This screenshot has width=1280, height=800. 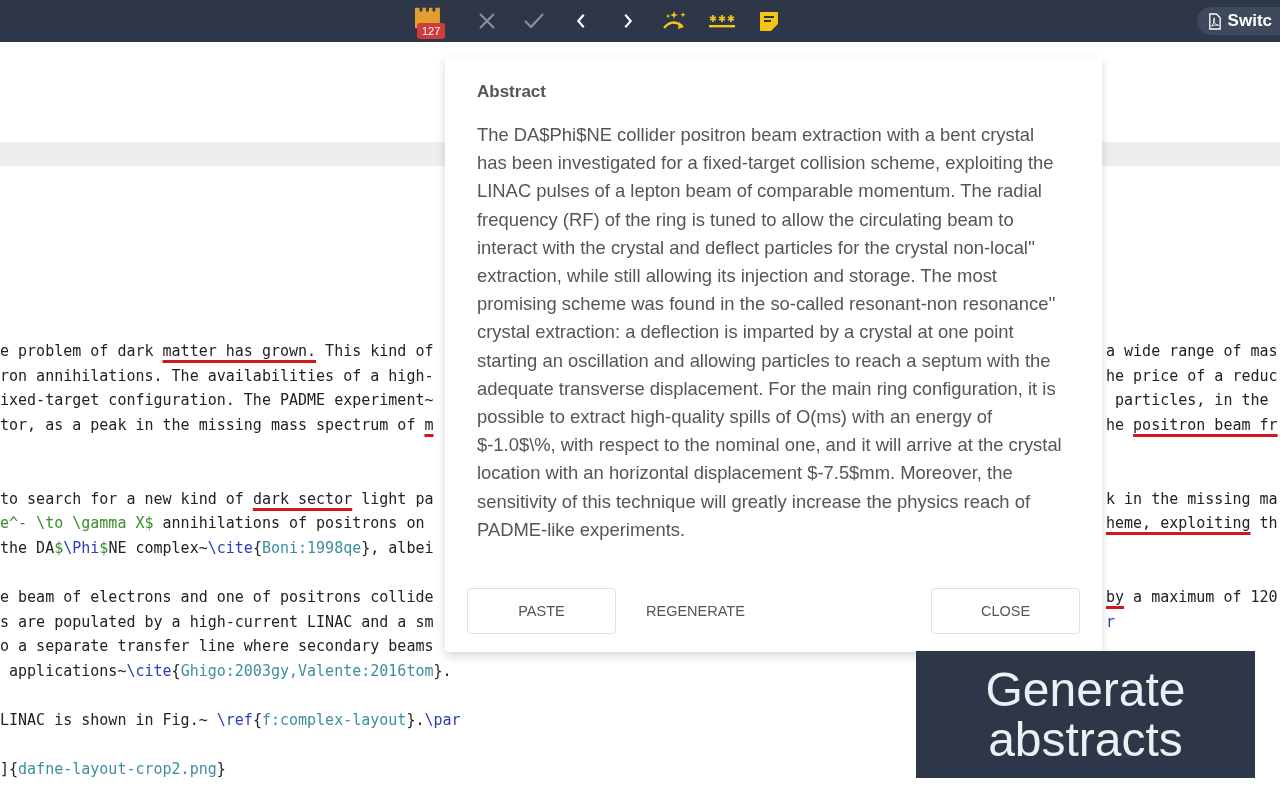 What do you see at coordinates (431, 31) in the screenshot?
I see `count-badge: 127` at bounding box center [431, 31].